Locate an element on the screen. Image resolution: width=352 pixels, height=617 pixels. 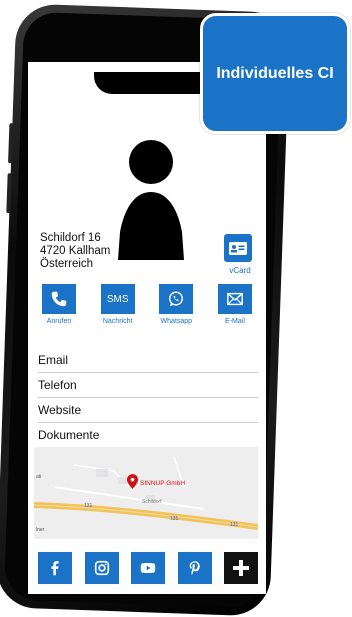
address-country: Österreich is located at coordinates (67, 264).